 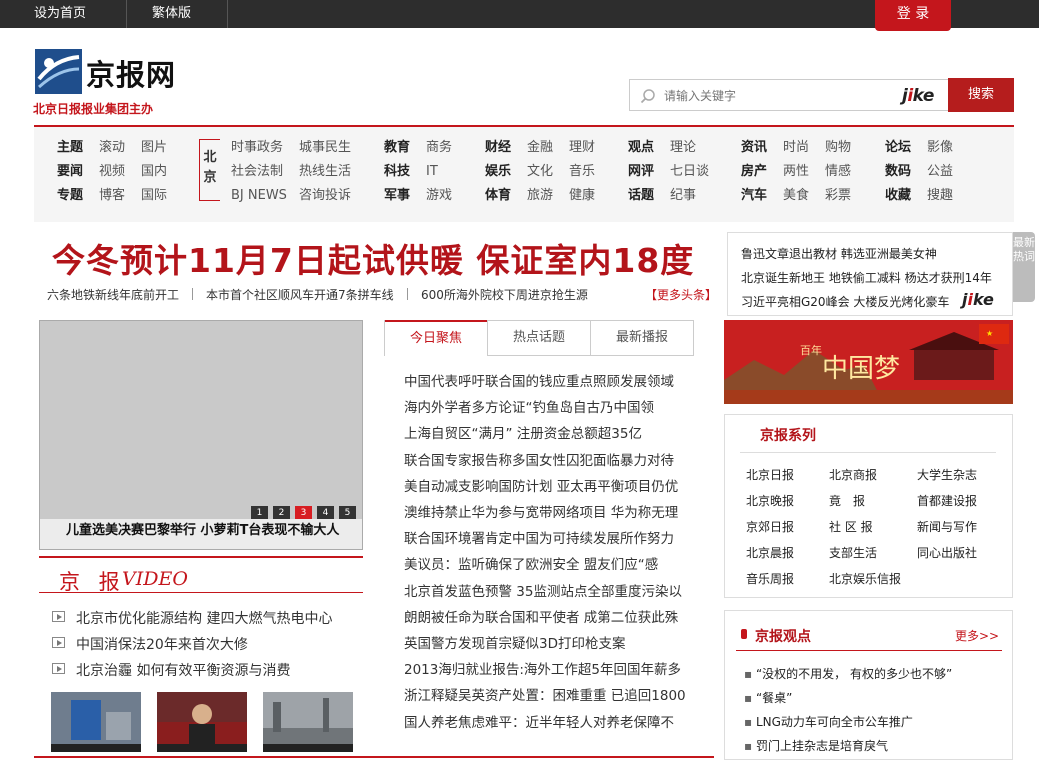 What do you see at coordinates (940, 196) in the screenshot?
I see `nav-link: 搜趣` at bounding box center [940, 196].